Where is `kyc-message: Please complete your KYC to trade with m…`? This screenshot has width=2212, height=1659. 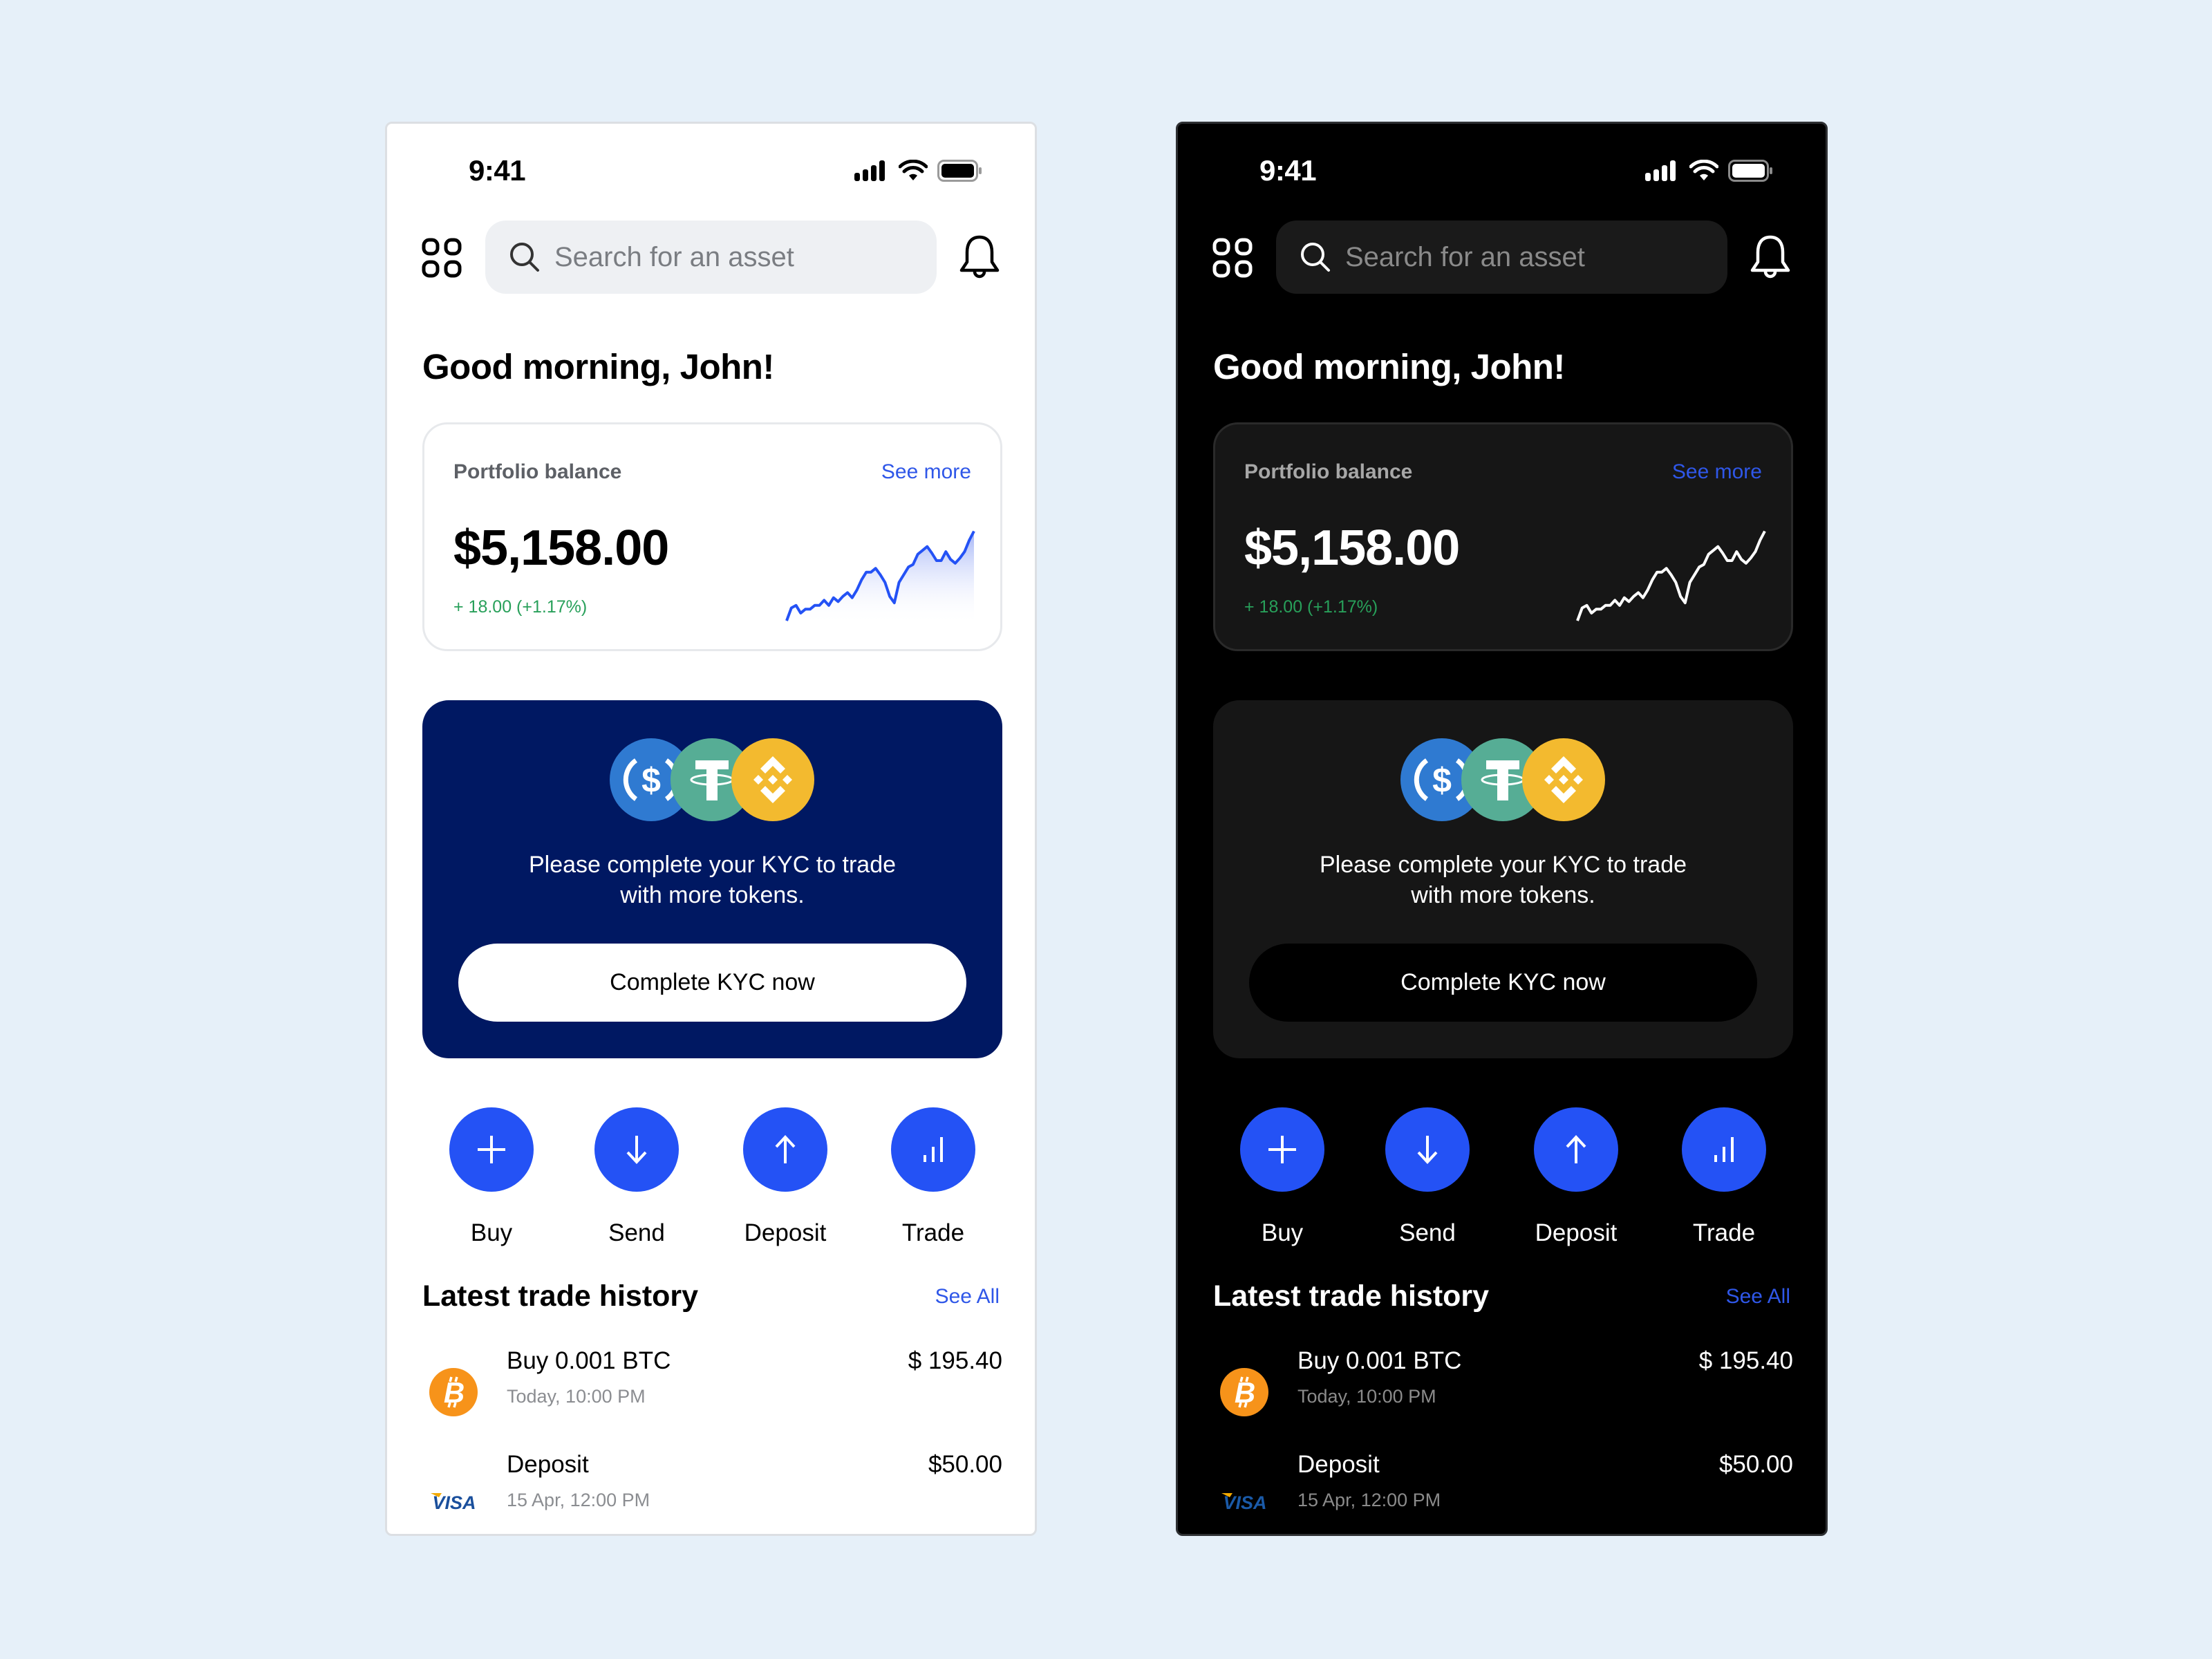
kyc-message: Please complete your KYC to trade with m… is located at coordinates (1503, 880).